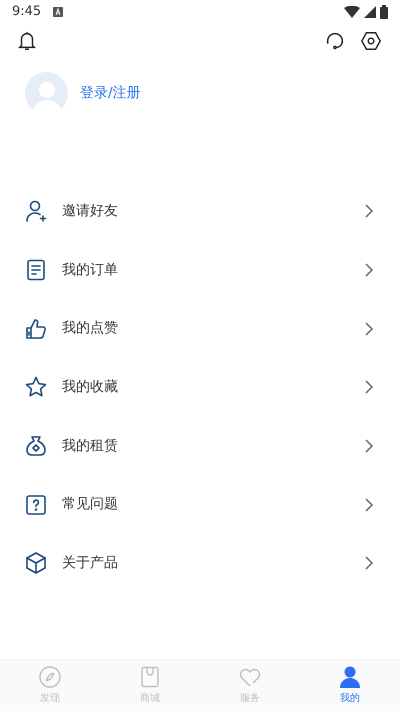  Describe the element at coordinates (200, 387) in the screenshot. I see `menu-item: 我的收藏` at that location.